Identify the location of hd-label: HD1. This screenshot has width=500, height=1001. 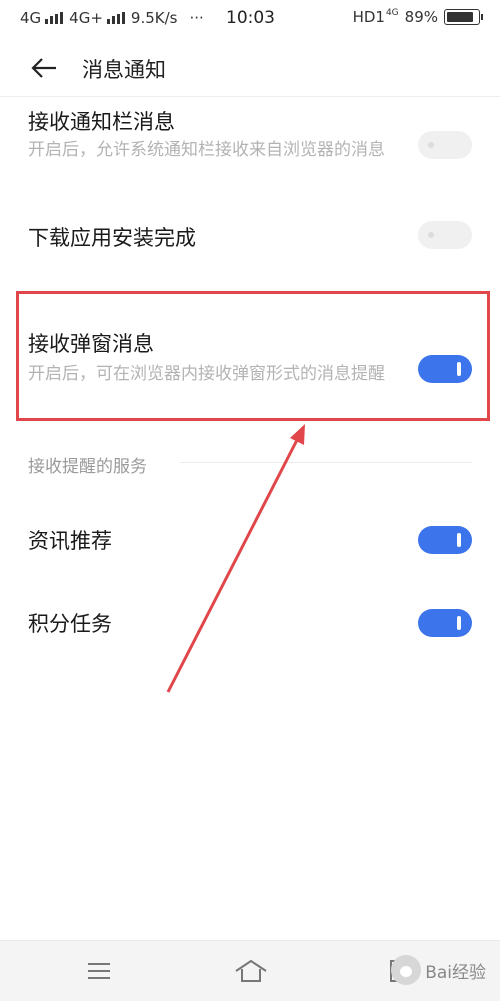
(368, 17).